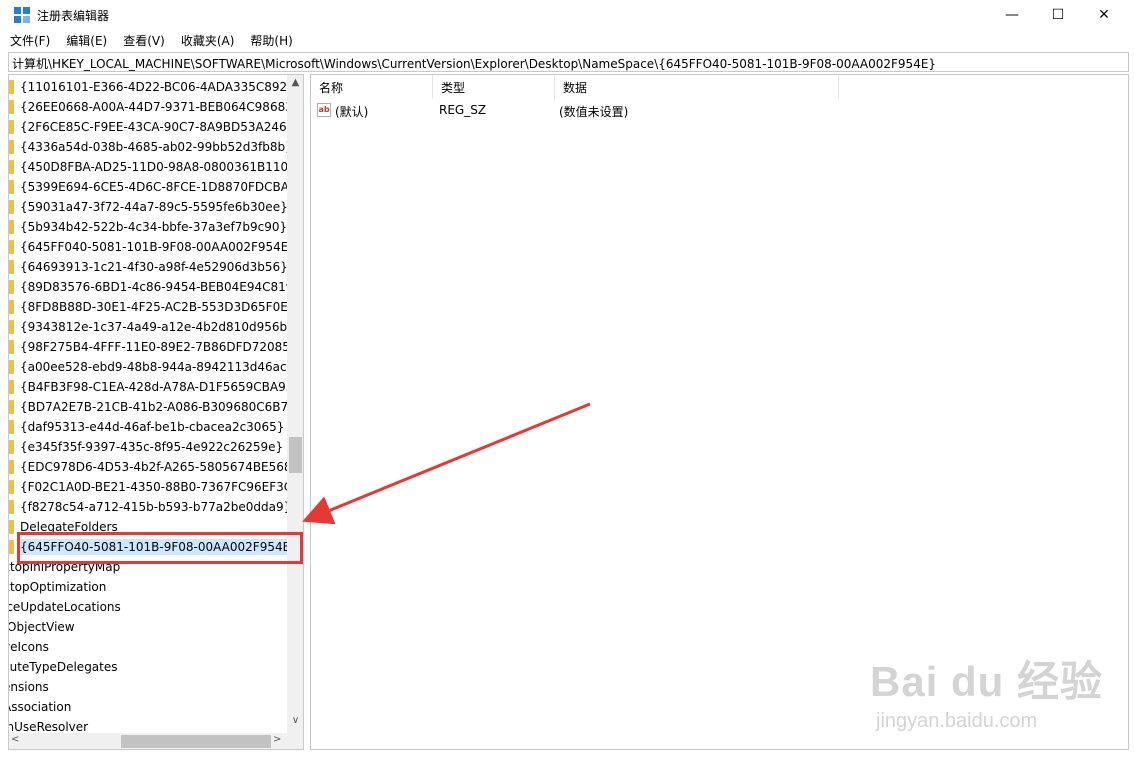 Image resolution: width=1135 pixels, height=759 pixels. I want to click on value-name: (默认), so click(352, 112).